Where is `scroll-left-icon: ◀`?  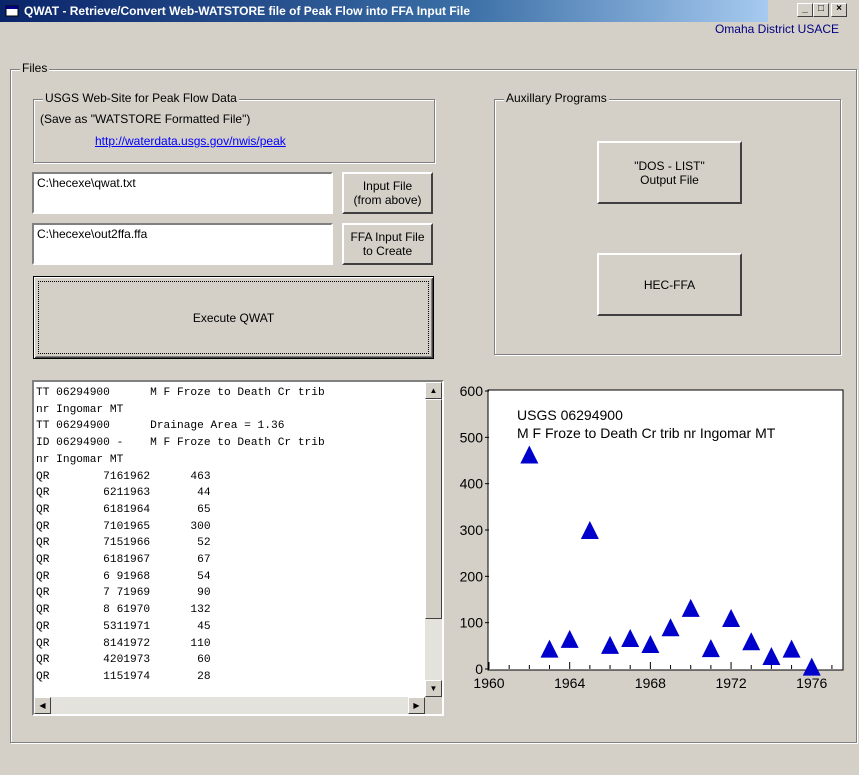 scroll-left-icon: ◀ is located at coordinates (42, 705).